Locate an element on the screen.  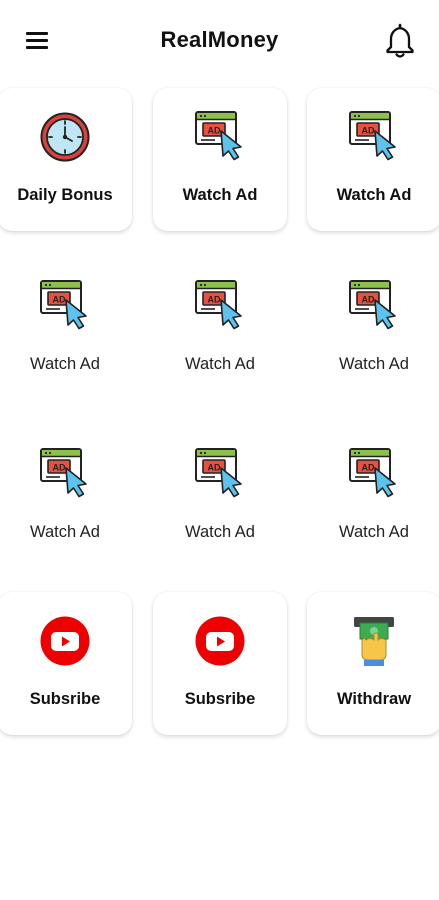
app-bar: RealMoney is located at coordinates (219, 40).